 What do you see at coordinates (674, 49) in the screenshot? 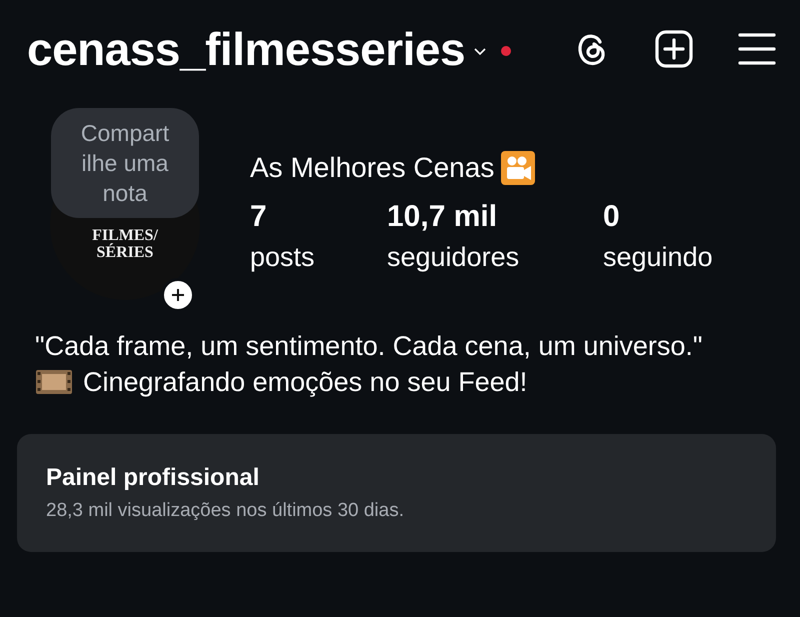
I see `add-icon` at bounding box center [674, 49].